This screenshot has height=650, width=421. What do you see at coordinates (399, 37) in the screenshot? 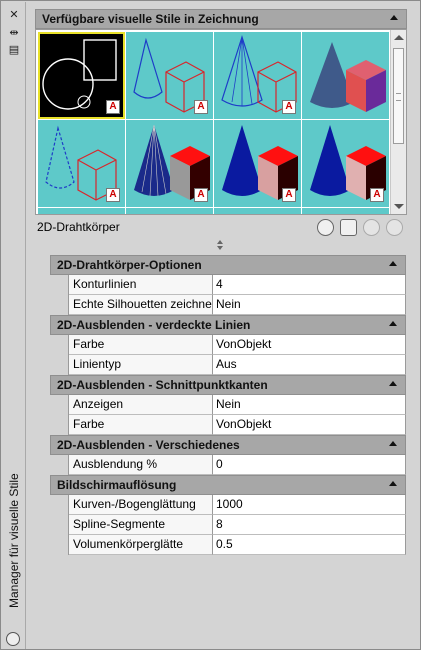
I see `scroll-up-icon` at bounding box center [399, 37].